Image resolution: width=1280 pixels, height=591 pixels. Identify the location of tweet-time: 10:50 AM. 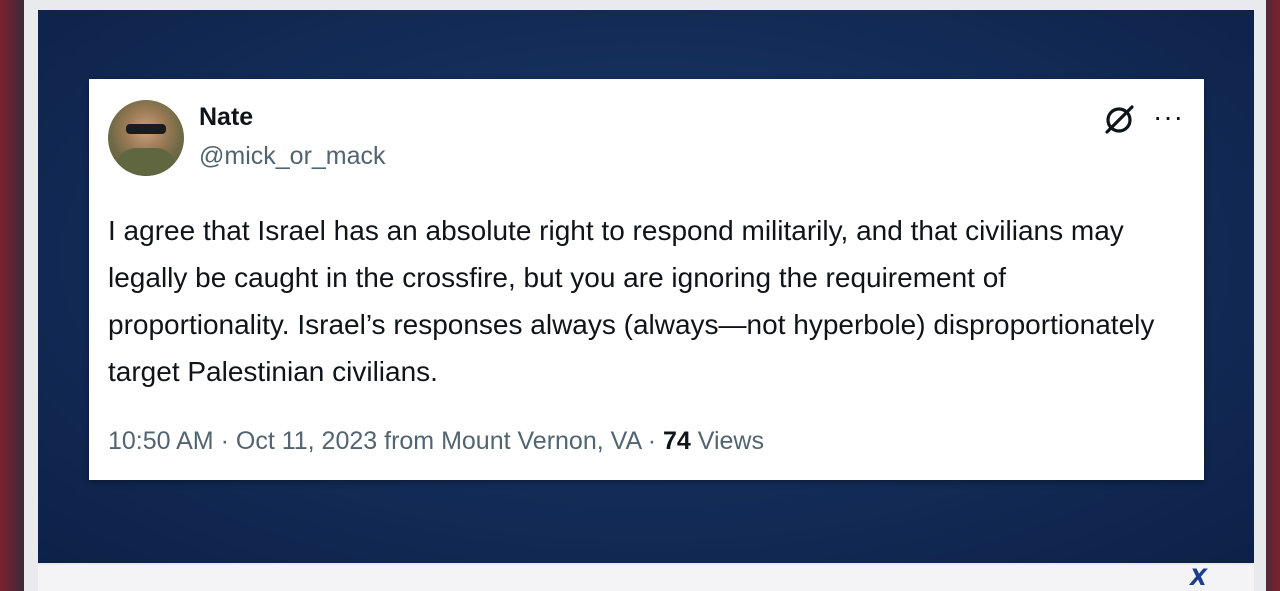
(161, 441).